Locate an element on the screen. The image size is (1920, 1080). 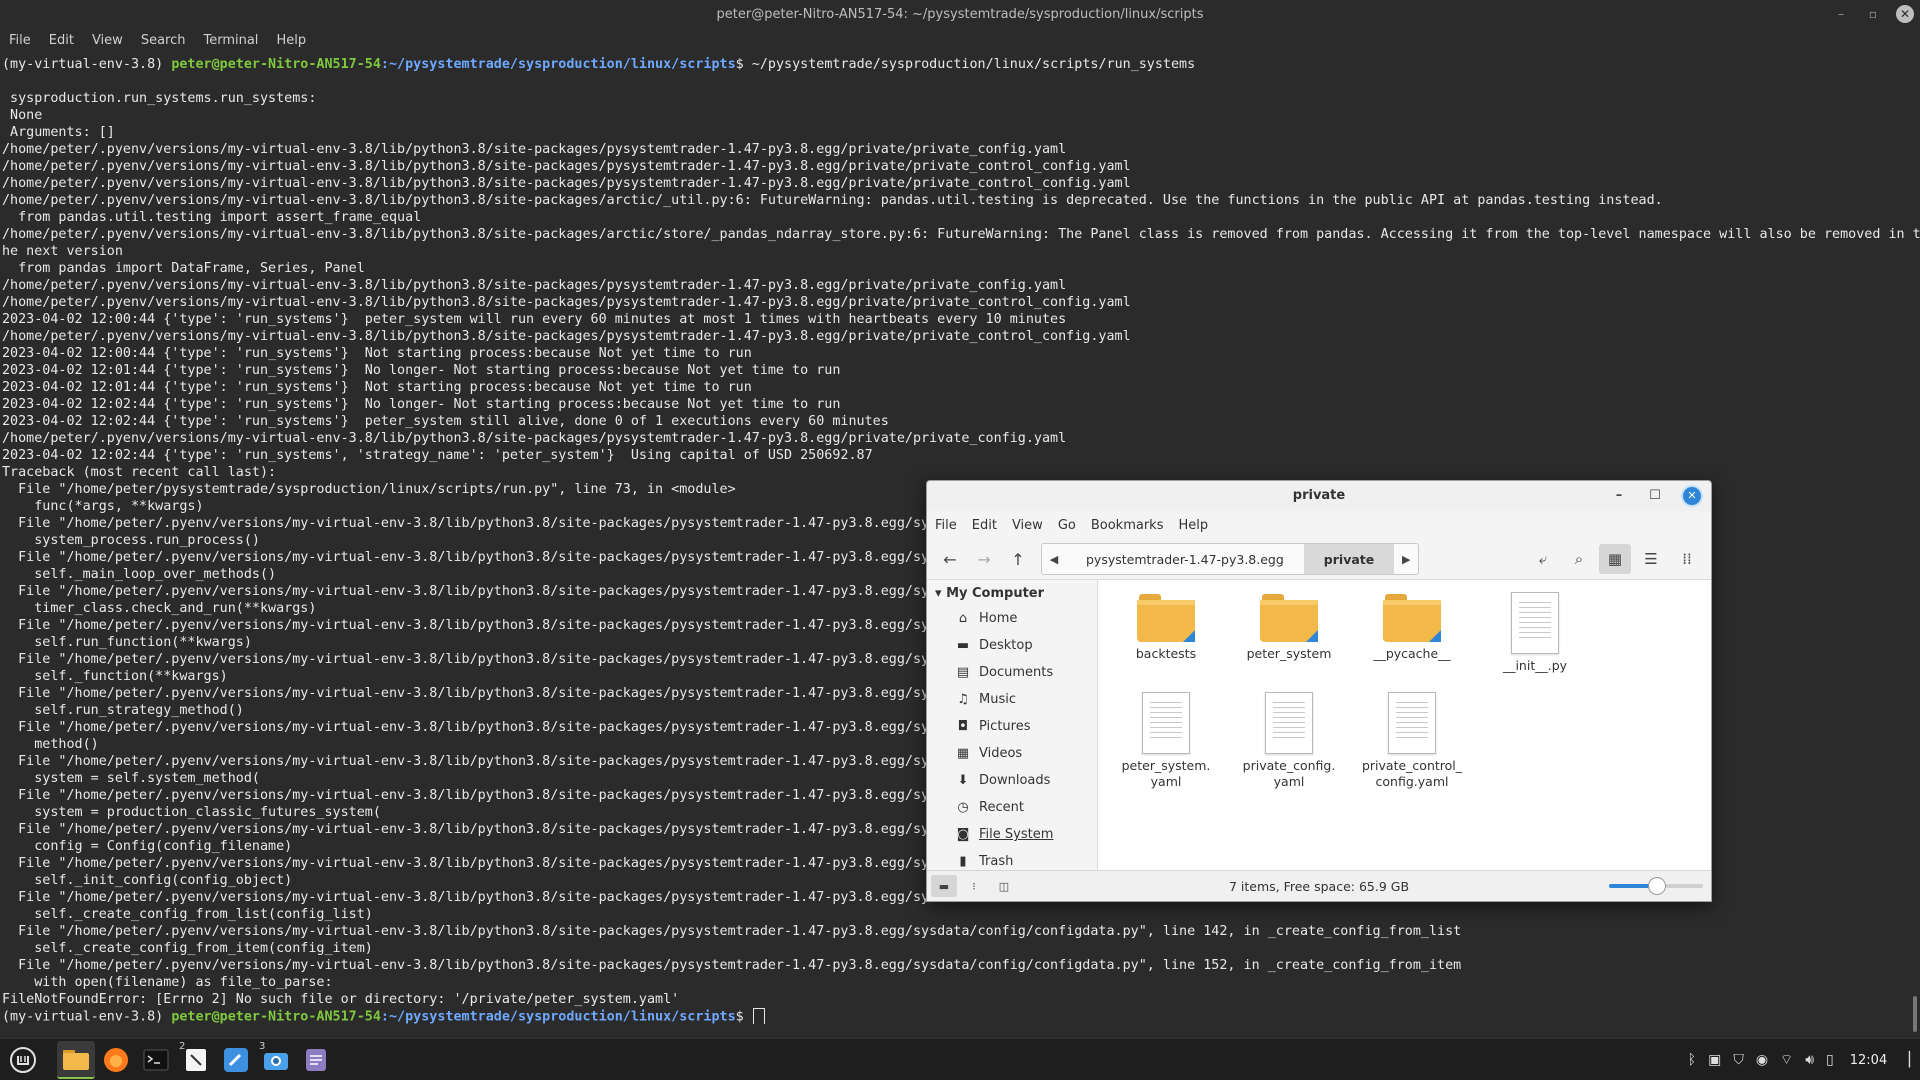
sidebar-item-desktop: ▬ Desktop is located at coordinates (1012, 645).